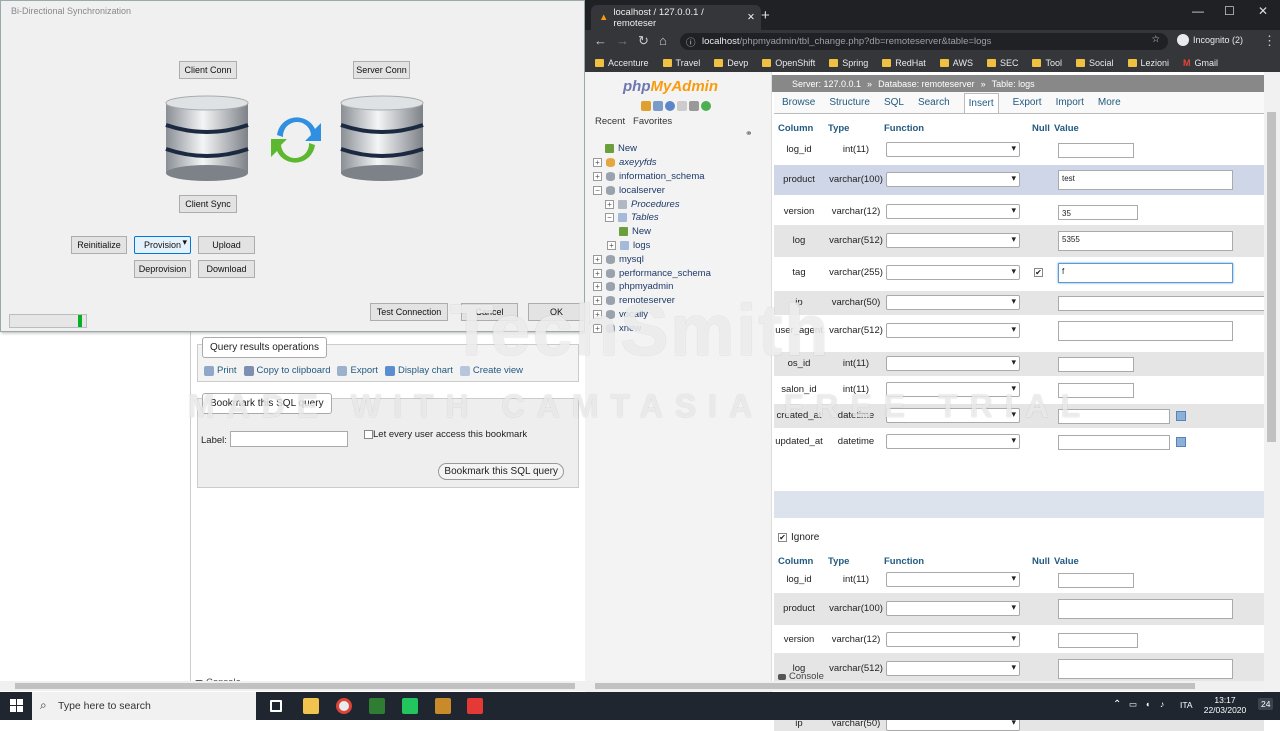  What do you see at coordinates (1109, 102) in the screenshot?
I see `tab-more: More` at bounding box center [1109, 102].